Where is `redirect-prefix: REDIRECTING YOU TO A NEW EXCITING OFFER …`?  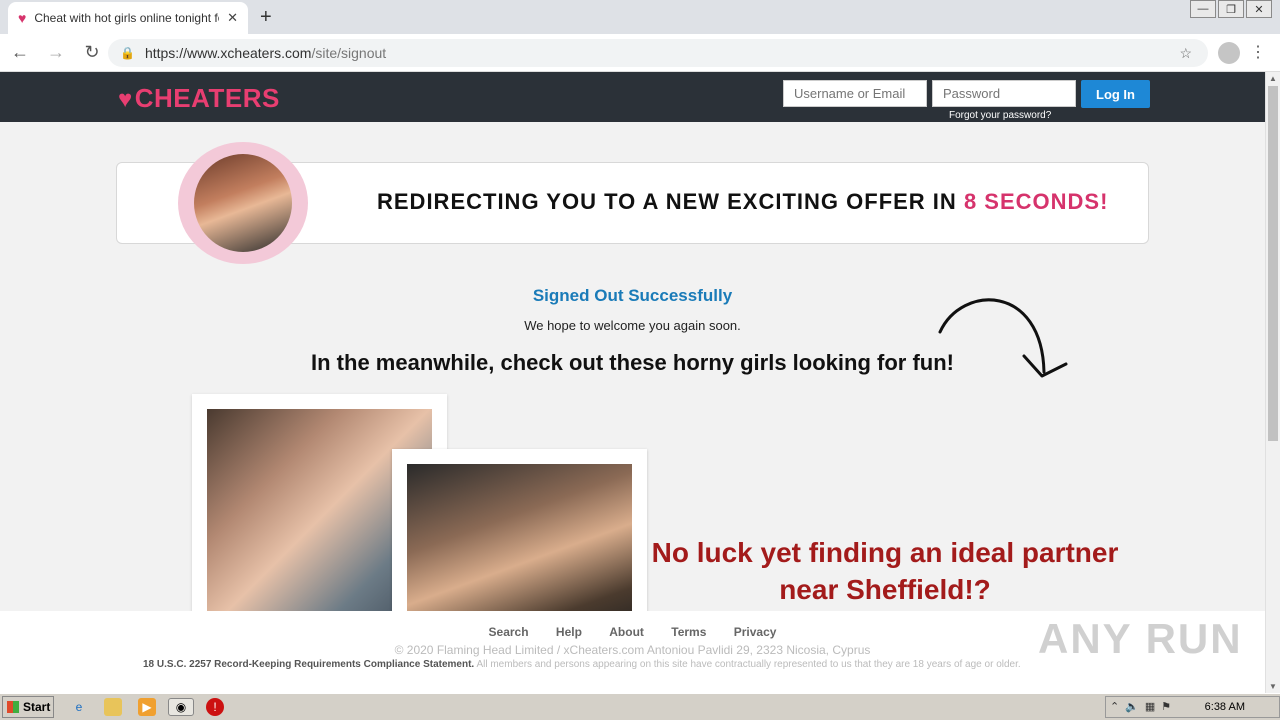
redirect-prefix: REDIRECTING YOU TO A NEW EXCITING OFFER … is located at coordinates (667, 201).